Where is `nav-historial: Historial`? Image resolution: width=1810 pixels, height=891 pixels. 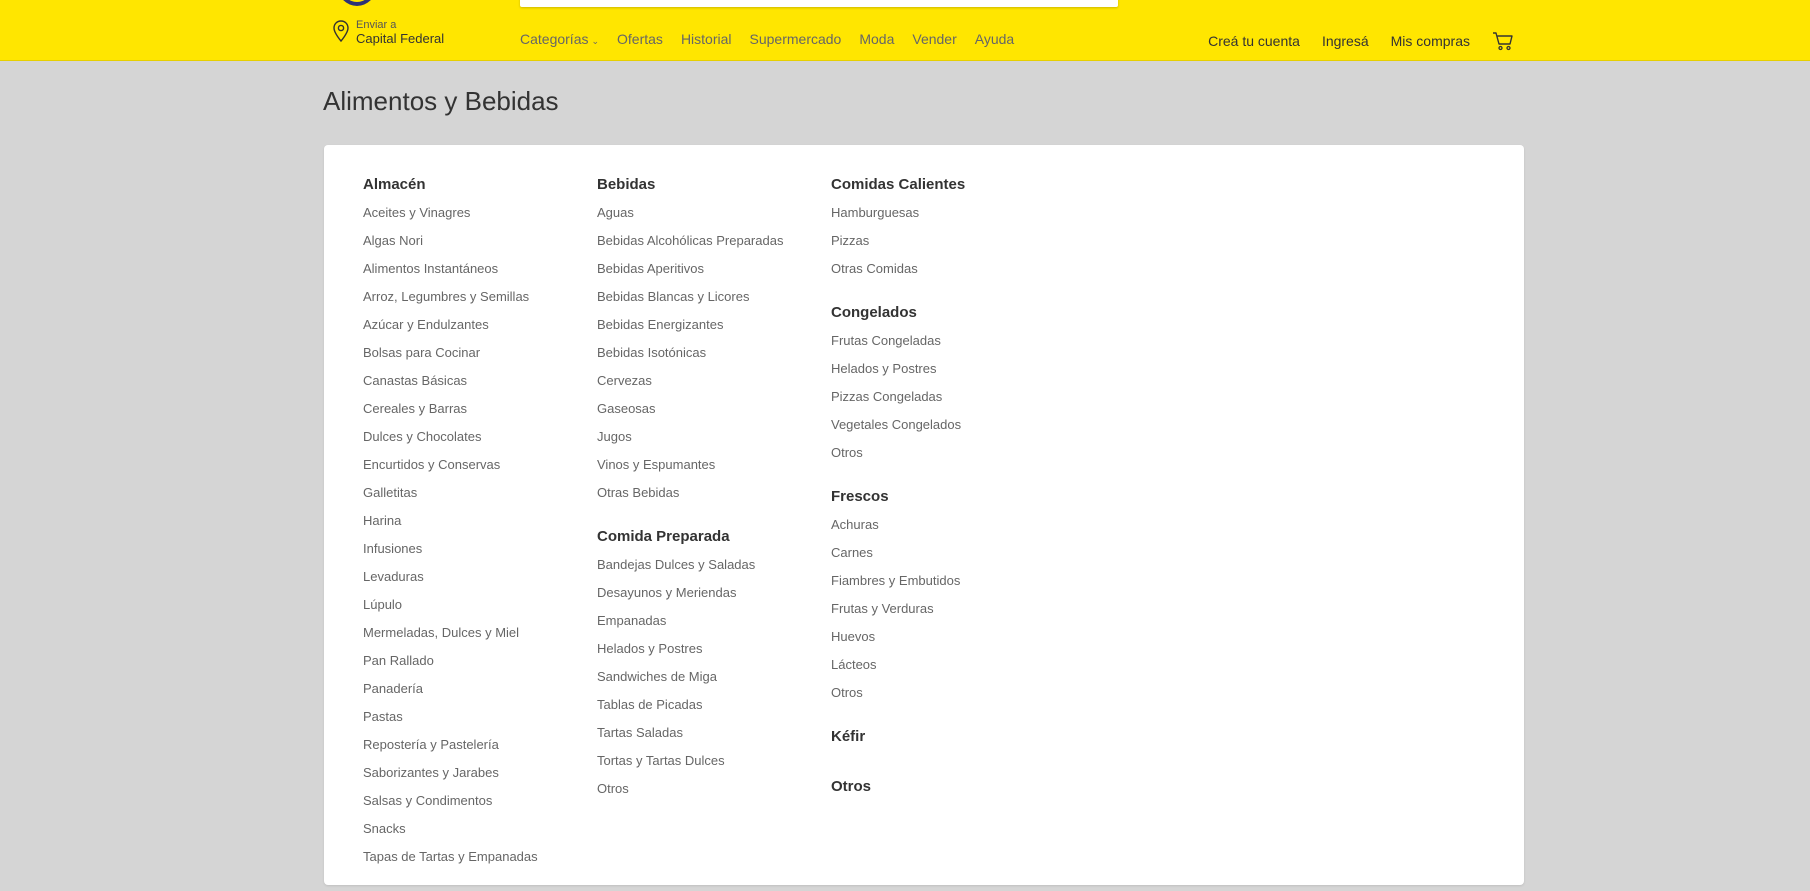 nav-historial: Historial is located at coordinates (706, 39).